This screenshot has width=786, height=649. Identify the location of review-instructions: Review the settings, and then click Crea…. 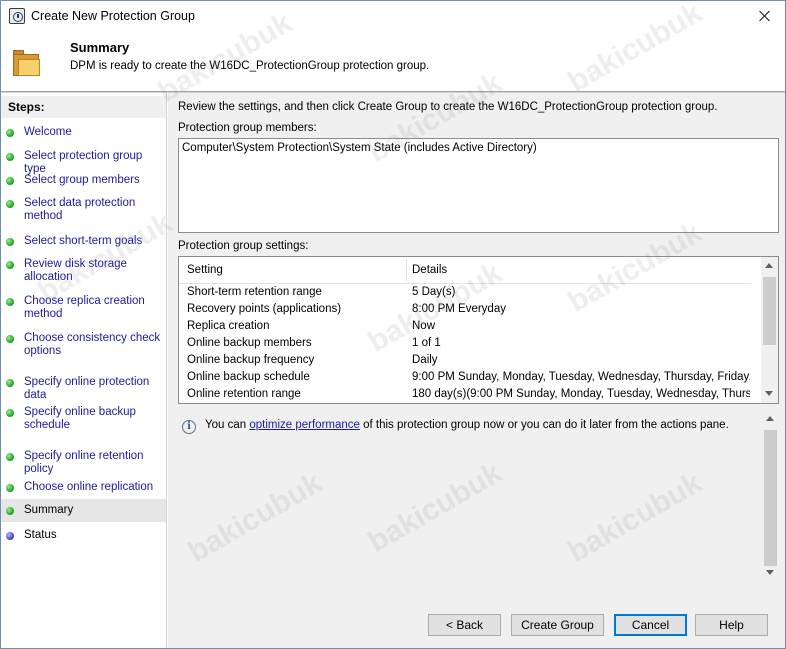
(448, 107).